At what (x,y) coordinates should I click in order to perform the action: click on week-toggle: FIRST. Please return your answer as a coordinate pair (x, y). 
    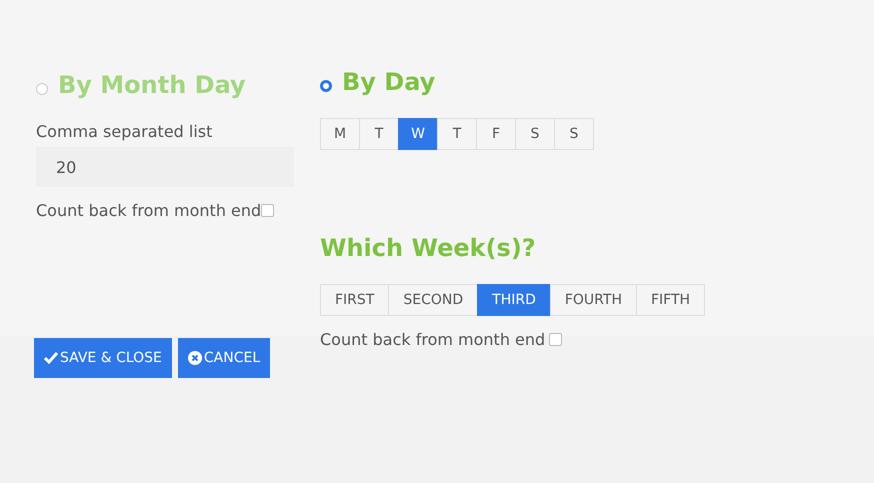
    Looking at the image, I should click on (355, 300).